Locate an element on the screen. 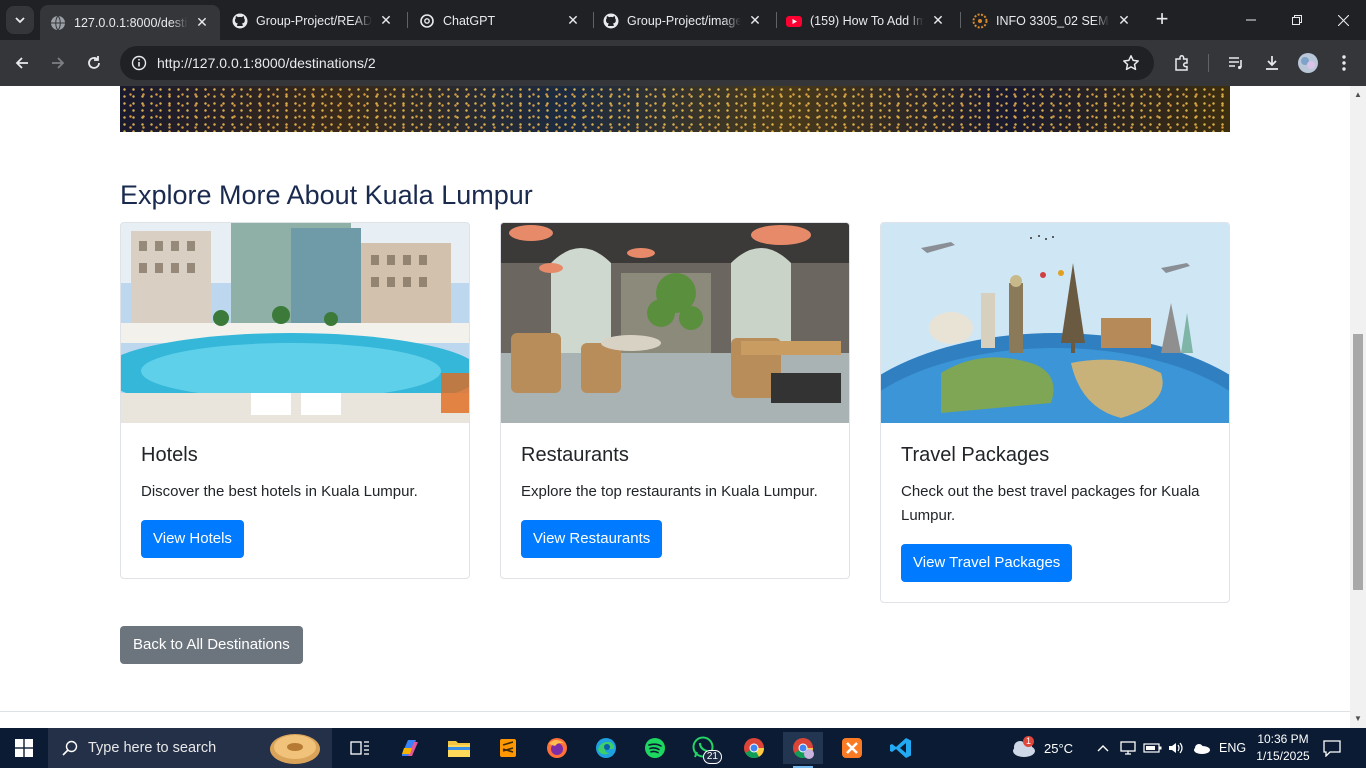  chrome-profile-icon is located at coordinates (803, 750).